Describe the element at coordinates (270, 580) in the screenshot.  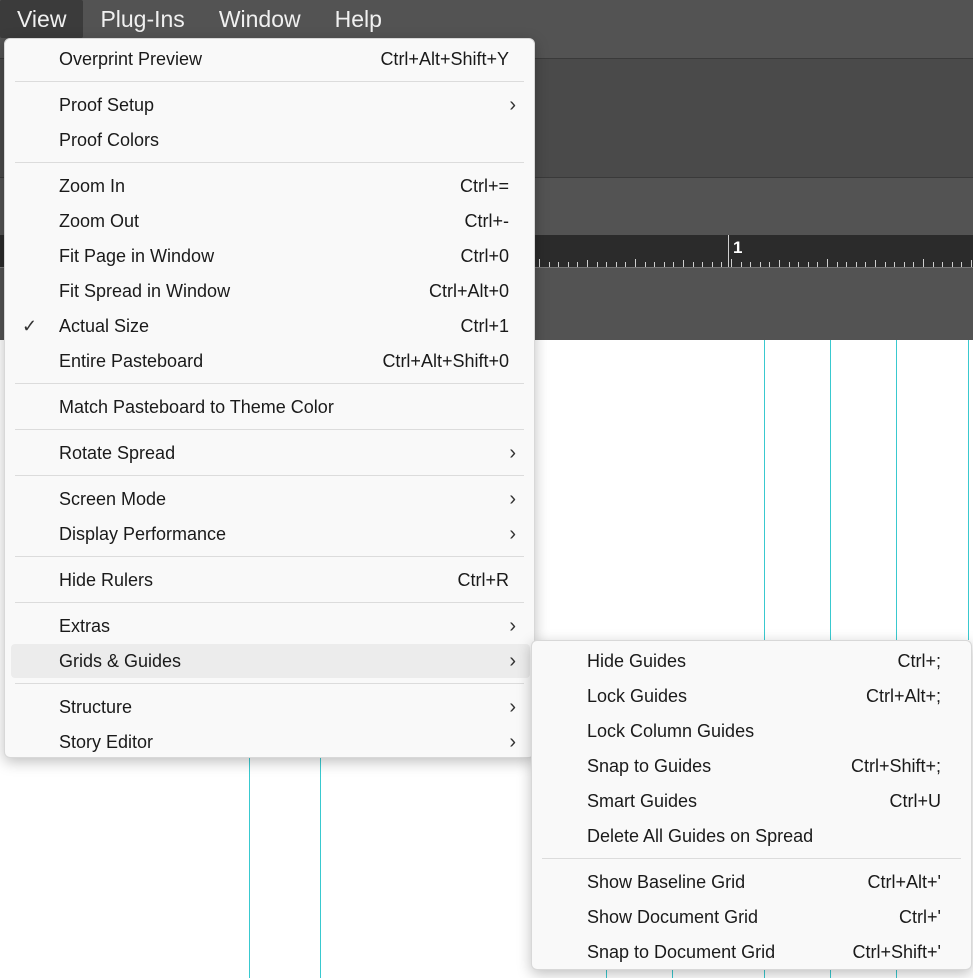
I see `menu-item-hide-rulers: Hide Rulers Ctrl+R` at that location.